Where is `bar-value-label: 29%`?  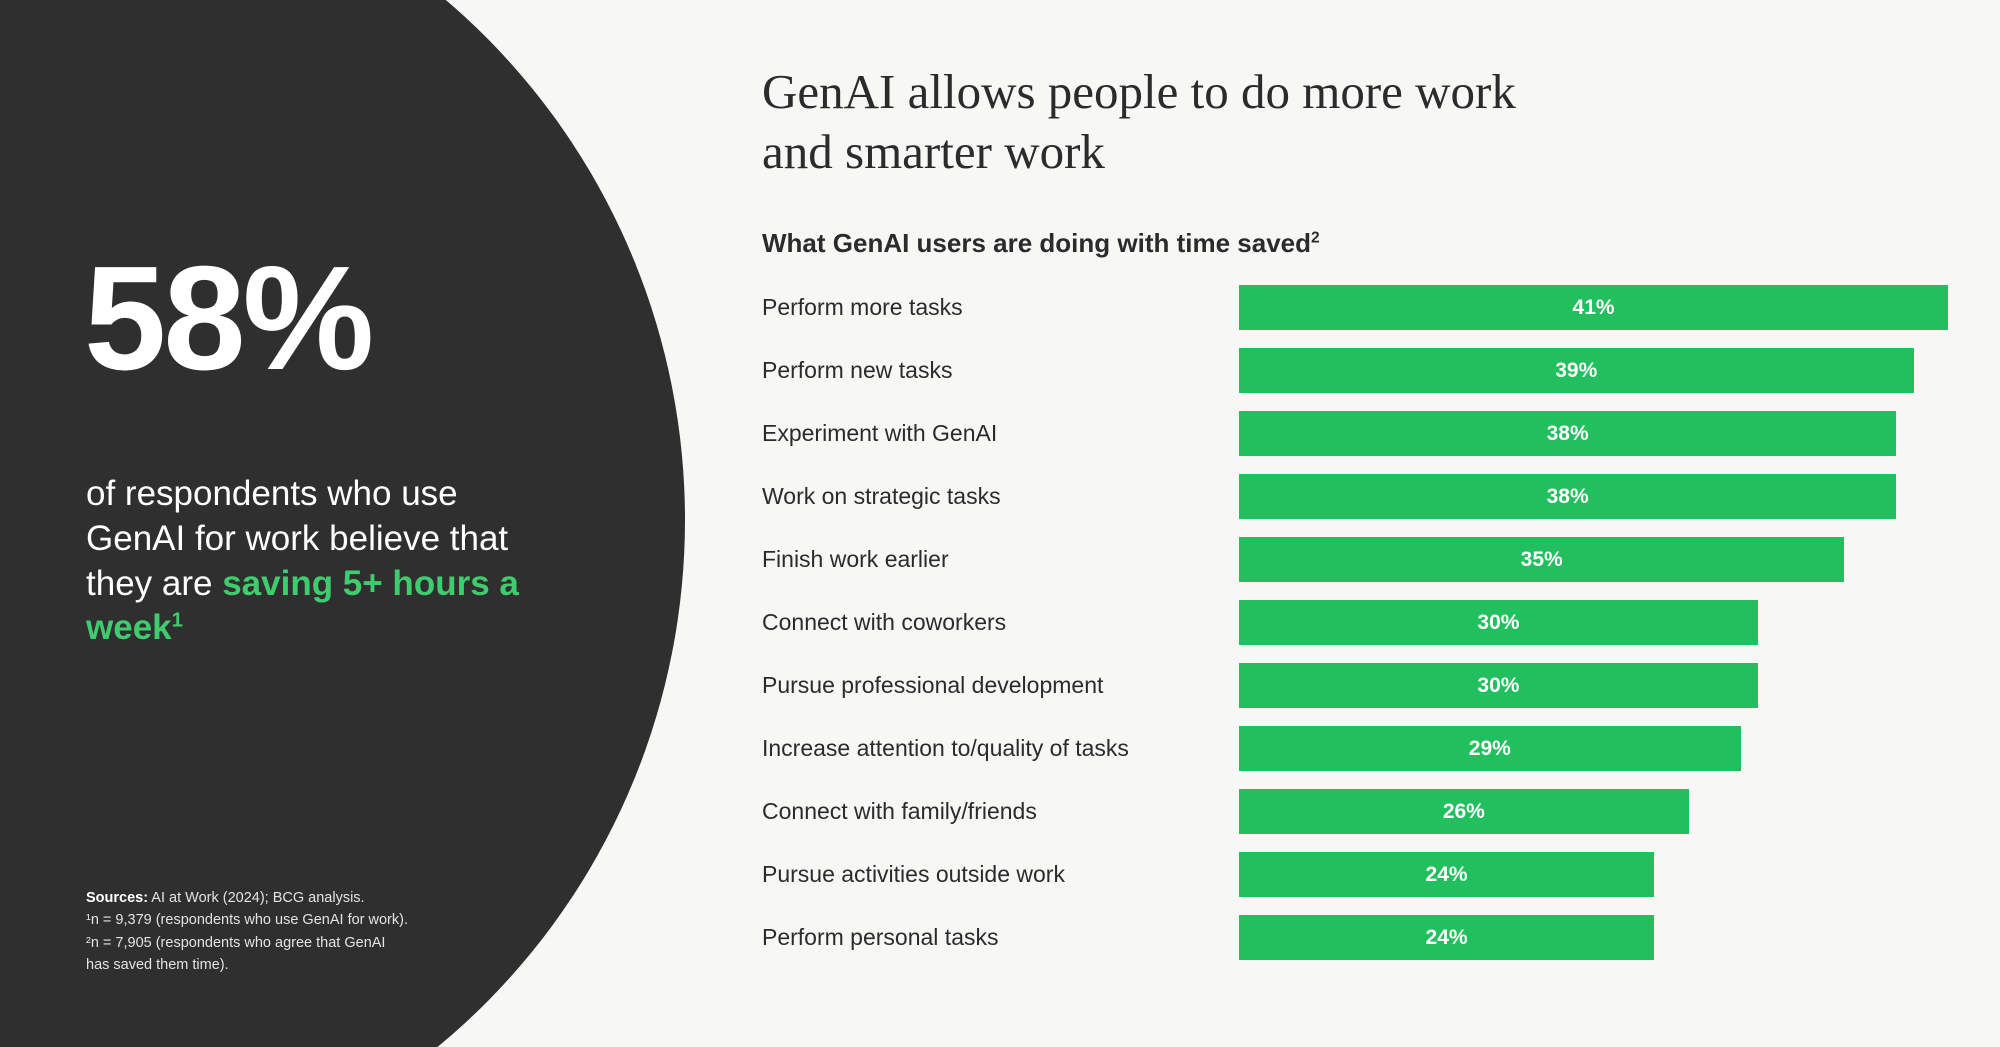
bar-value-label: 29% is located at coordinates (1489, 748).